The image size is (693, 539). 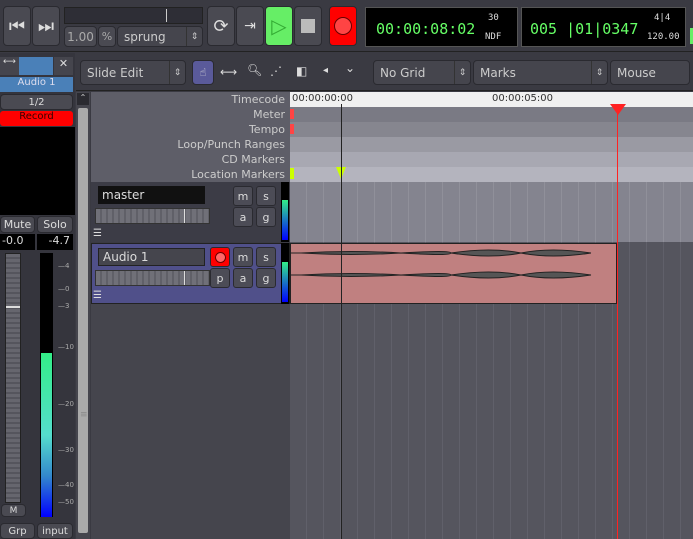 What do you see at coordinates (17, 224) in the screenshot?
I see `mute-button: Mute` at bounding box center [17, 224].